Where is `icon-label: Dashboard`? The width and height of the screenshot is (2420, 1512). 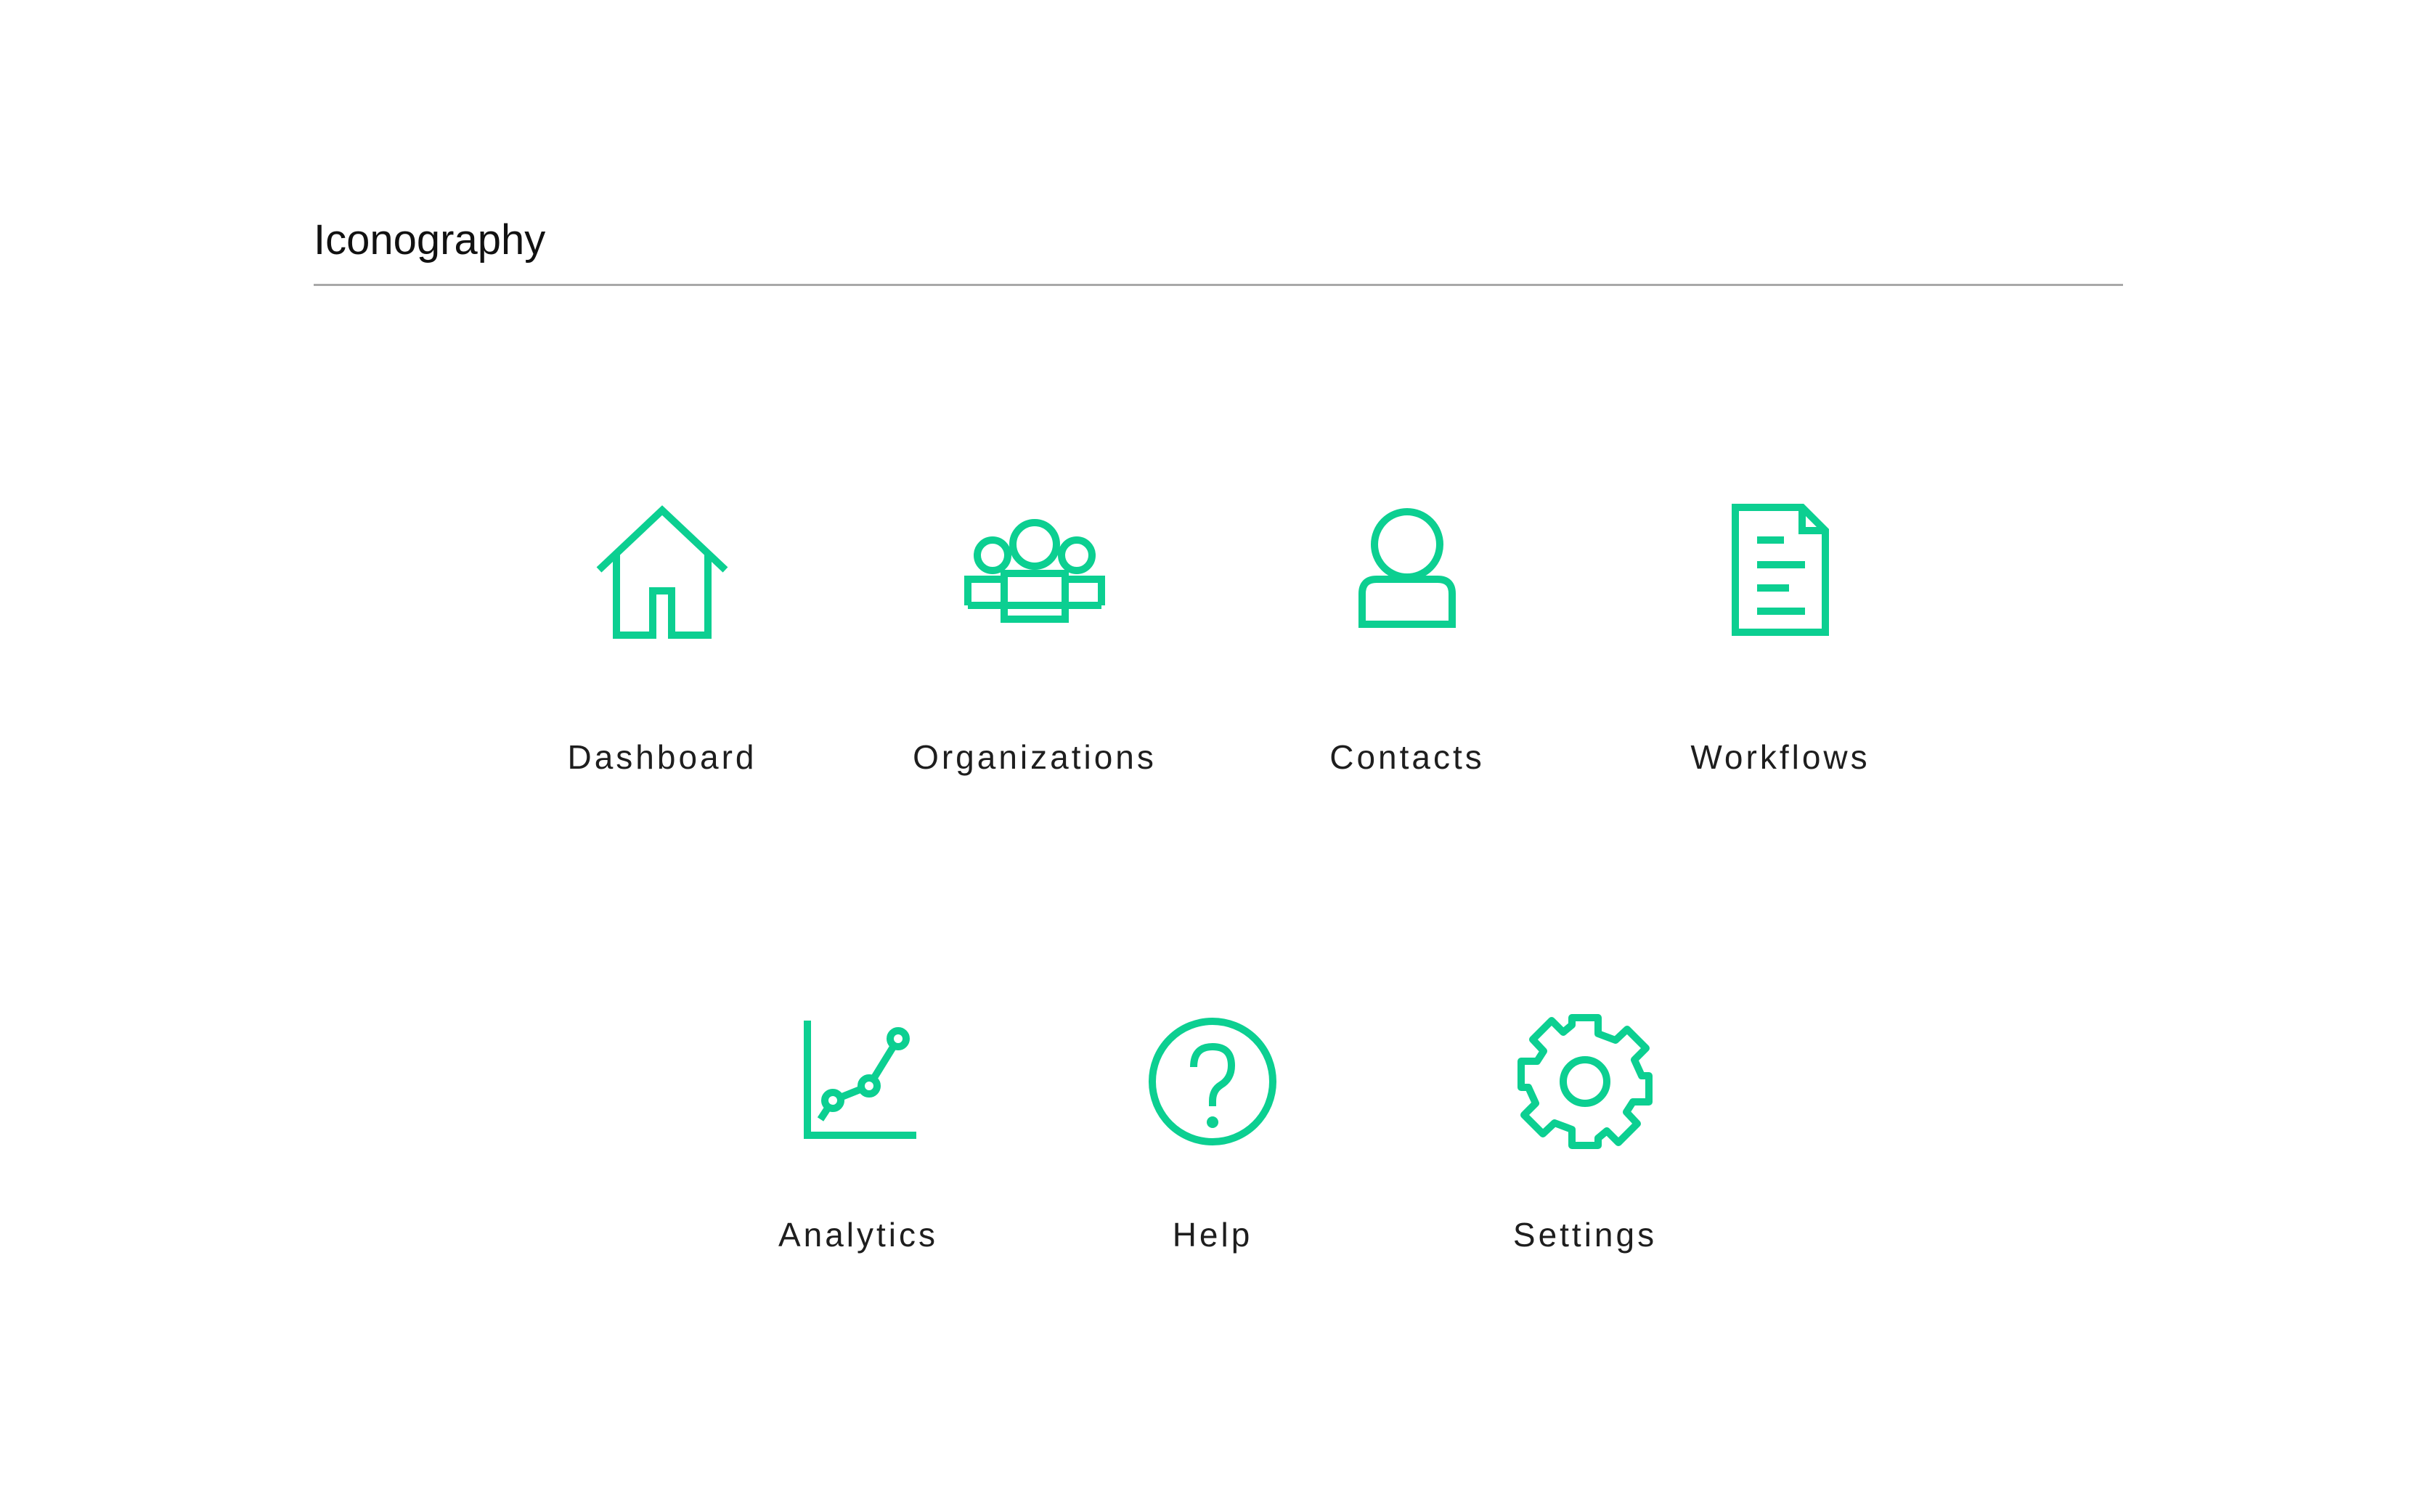 icon-label: Dashboard is located at coordinates (662, 757).